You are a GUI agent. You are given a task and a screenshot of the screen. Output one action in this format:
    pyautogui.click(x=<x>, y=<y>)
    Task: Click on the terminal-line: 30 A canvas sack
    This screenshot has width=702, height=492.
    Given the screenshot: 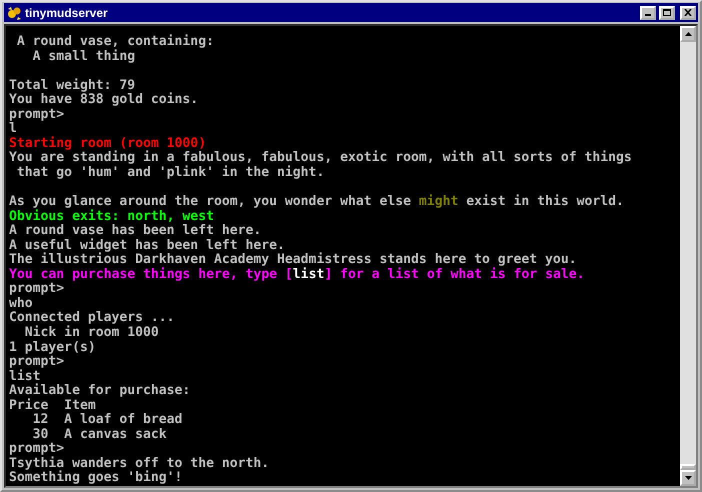 What is the action you would take?
    pyautogui.click(x=100, y=435)
    